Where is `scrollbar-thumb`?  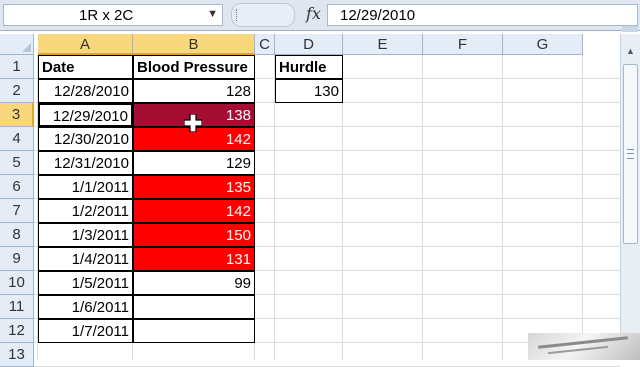 scrollbar-thumb is located at coordinates (630, 154).